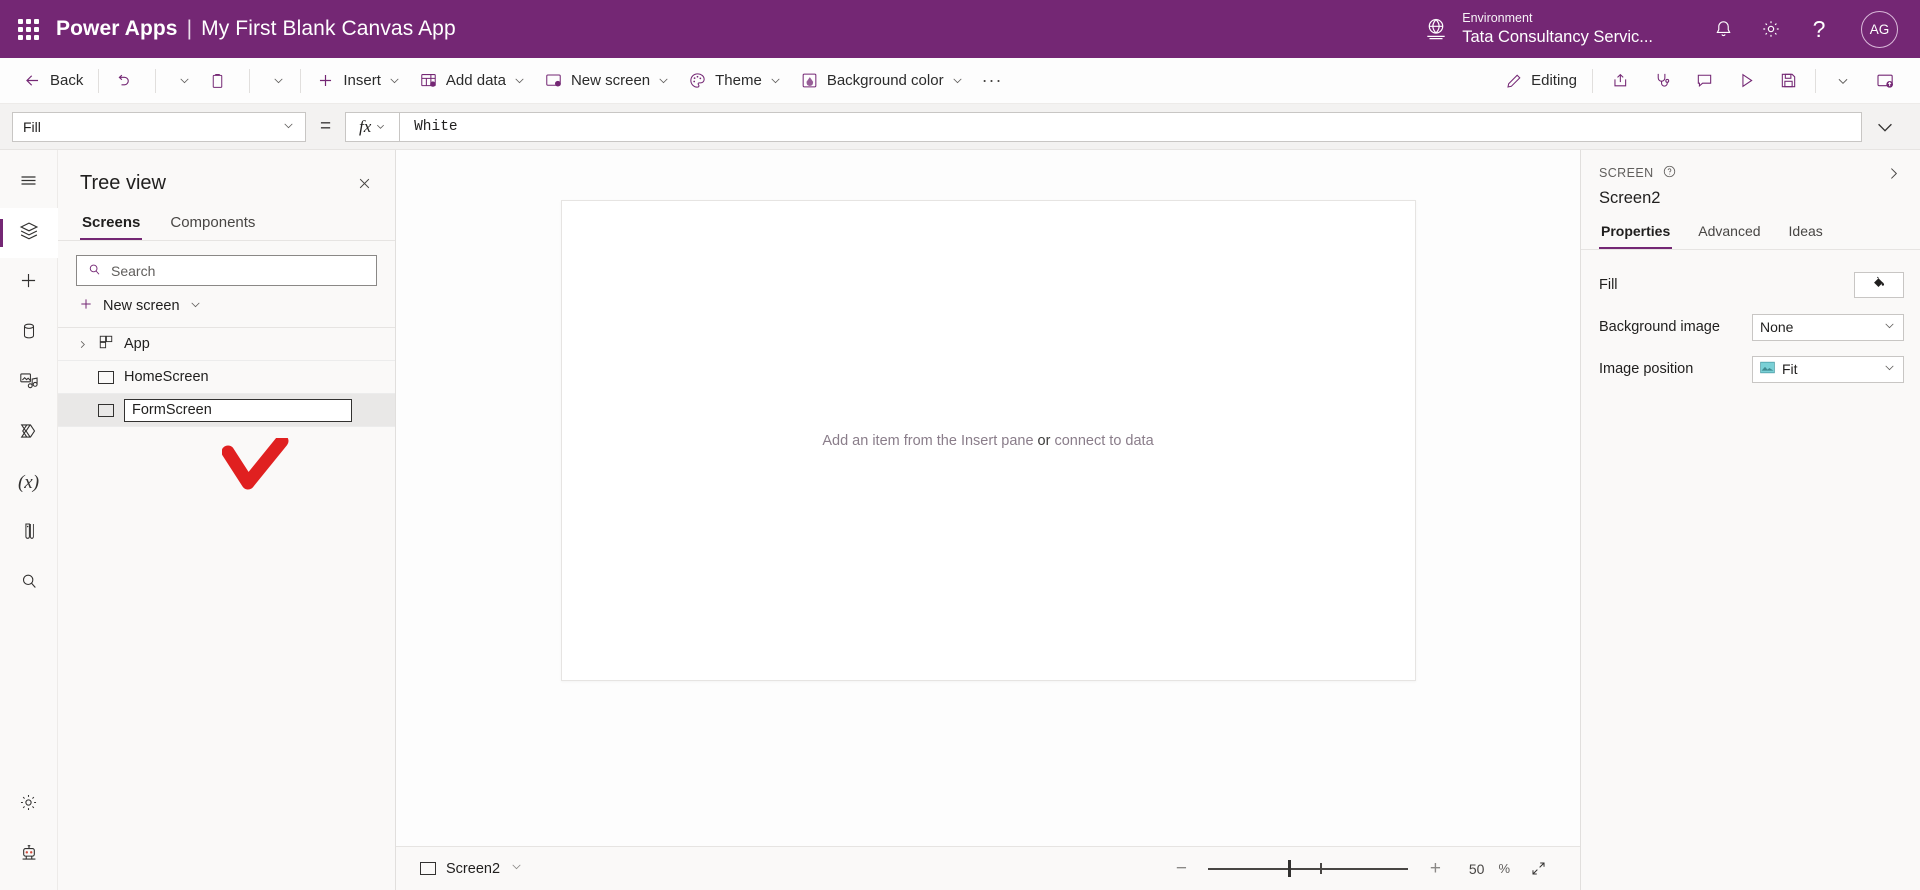  What do you see at coordinates (53, 81) in the screenshot?
I see `back-button: Back` at bounding box center [53, 81].